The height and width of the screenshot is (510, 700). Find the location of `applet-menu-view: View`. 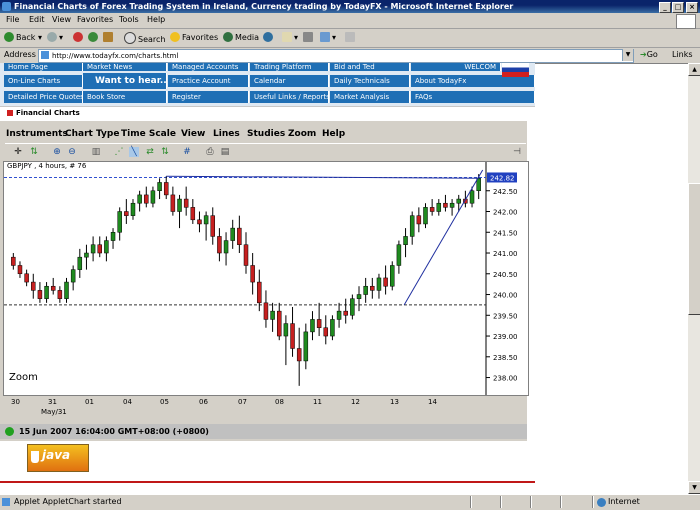

applet-menu-view: View is located at coordinates (193, 134).